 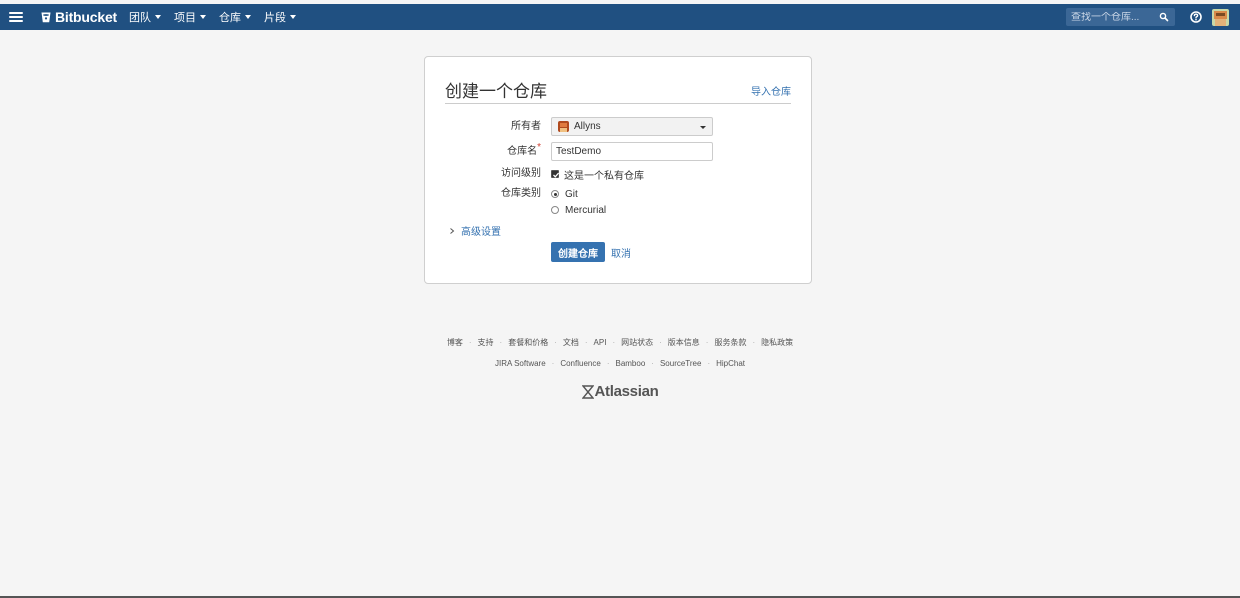 I want to click on type-option-git: Git, so click(x=578, y=194).